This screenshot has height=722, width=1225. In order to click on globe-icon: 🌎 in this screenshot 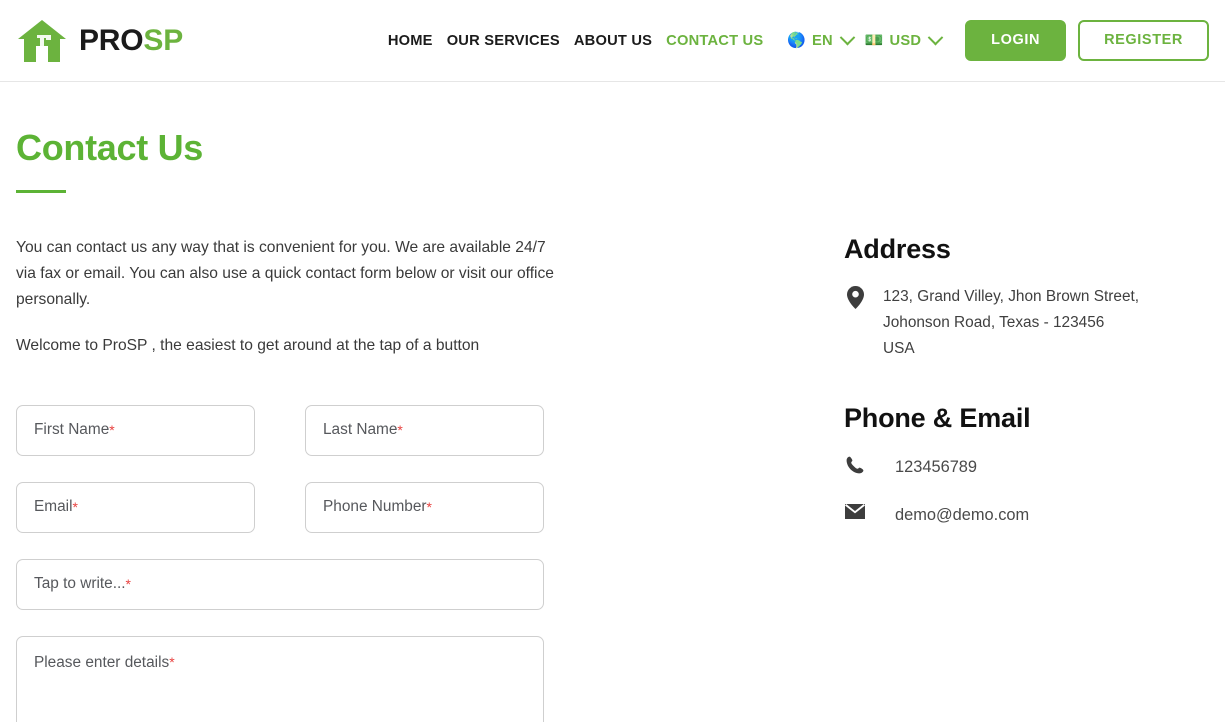, I will do `click(797, 40)`.